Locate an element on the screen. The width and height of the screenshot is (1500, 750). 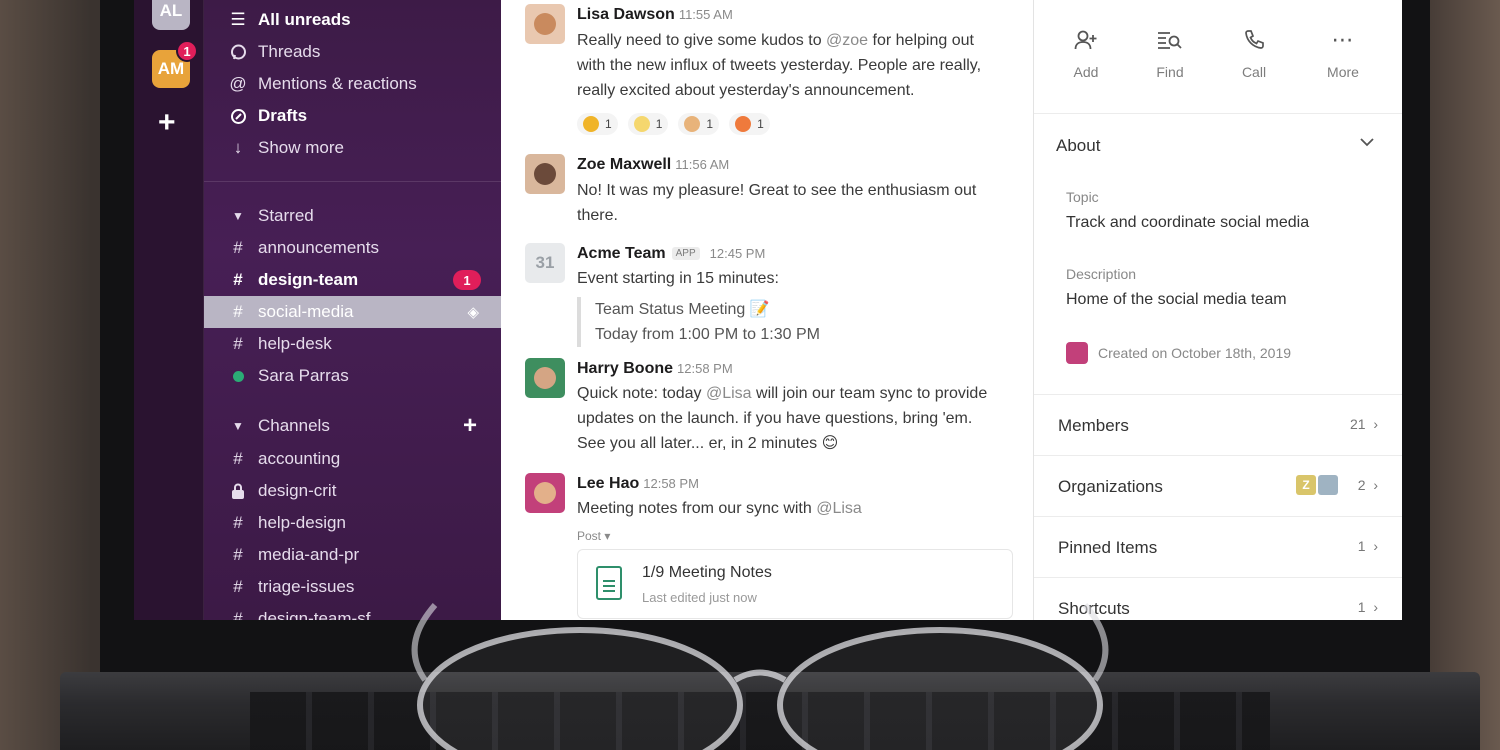
sidebar-item-design-team: # design-team 1 is located at coordinates (352, 280).